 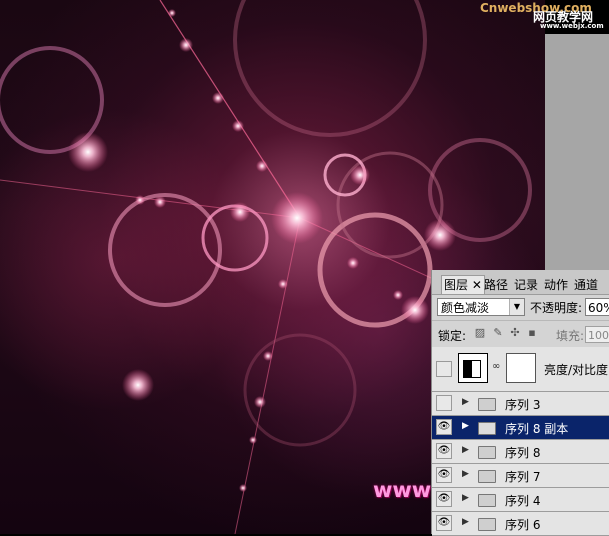 What do you see at coordinates (597, 334) in the screenshot?
I see `fill-input: 100%` at bounding box center [597, 334].